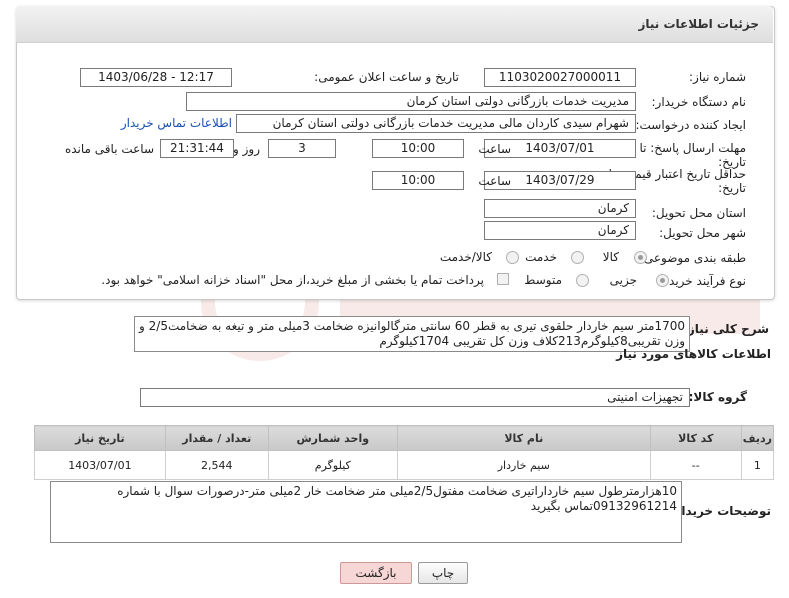 The width and height of the screenshot is (789, 598). Describe the element at coordinates (699, 102) in the screenshot. I see `buyer-org-label: نام دستگاه خریدار:` at that location.